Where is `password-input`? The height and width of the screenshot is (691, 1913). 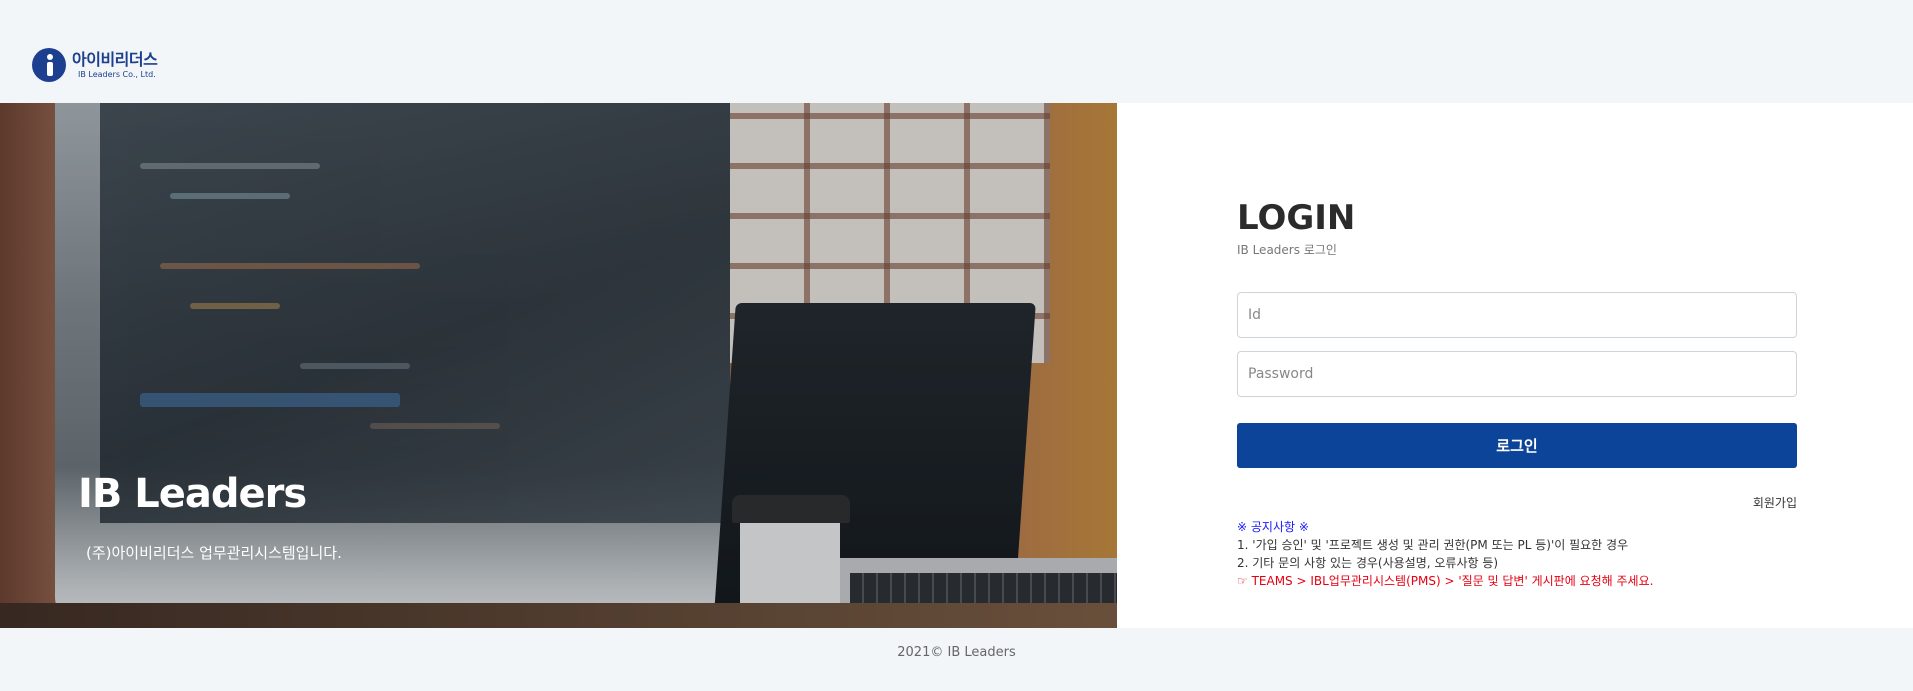
password-input is located at coordinates (1517, 374).